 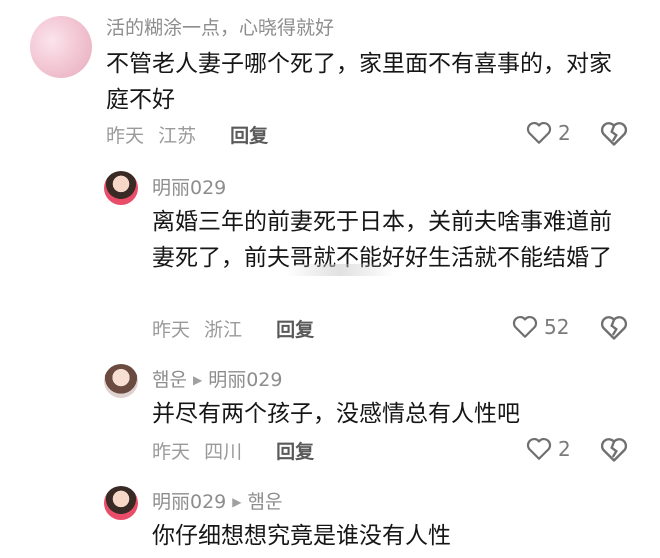 I want to click on comment-text: 不管老人妻子哪个死了，家里面不有喜事的，对家庭不好, so click(x=359, y=82).